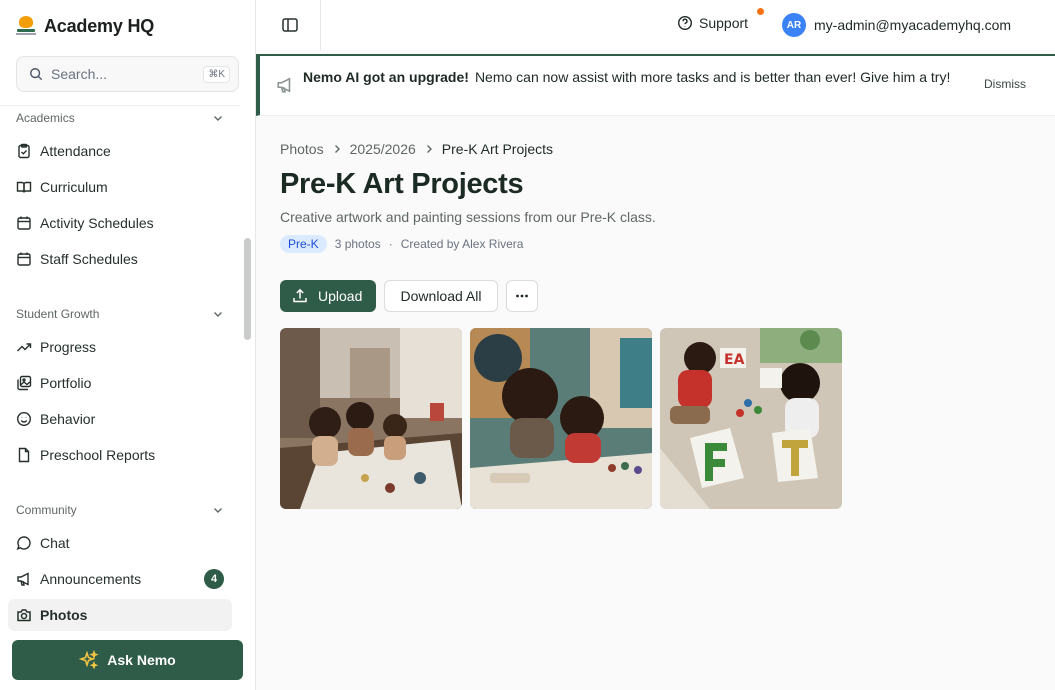 Image resolution: width=1055 pixels, height=690 pixels. What do you see at coordinates (120, 383) in the screenshot?
I see `sidebar-item-portfolio: Portfolio` at bounding box center [120, 383].